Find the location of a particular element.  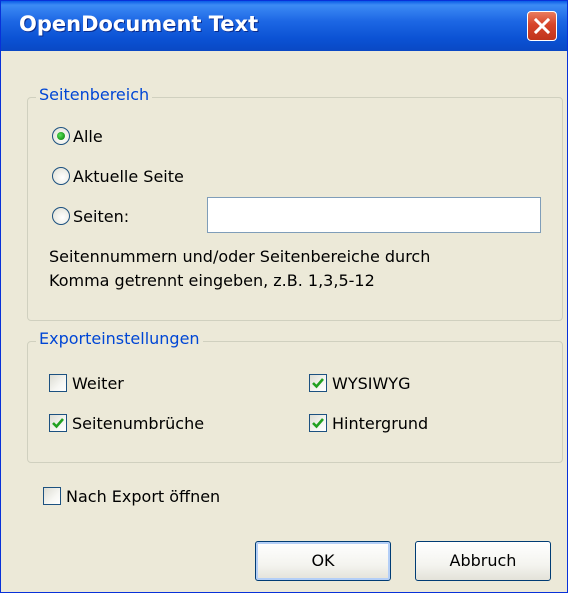

checkbox-wysiwyg-label: WYSIWYG is located at coordinates (371, 383).